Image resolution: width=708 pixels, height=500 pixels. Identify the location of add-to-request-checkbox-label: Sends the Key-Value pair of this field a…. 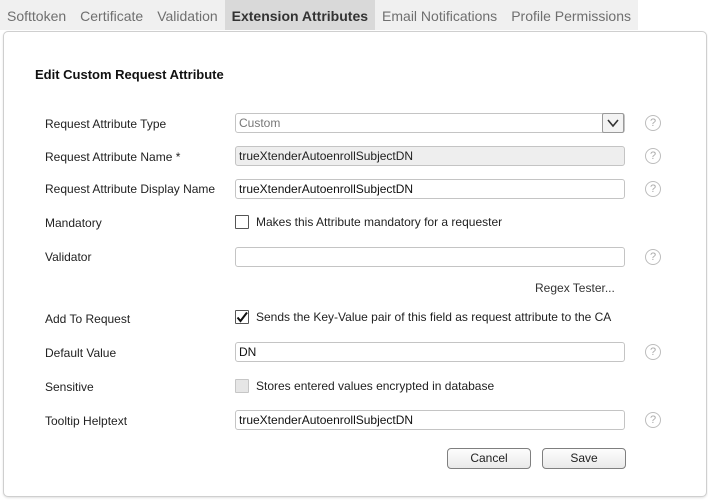
(434, 317).